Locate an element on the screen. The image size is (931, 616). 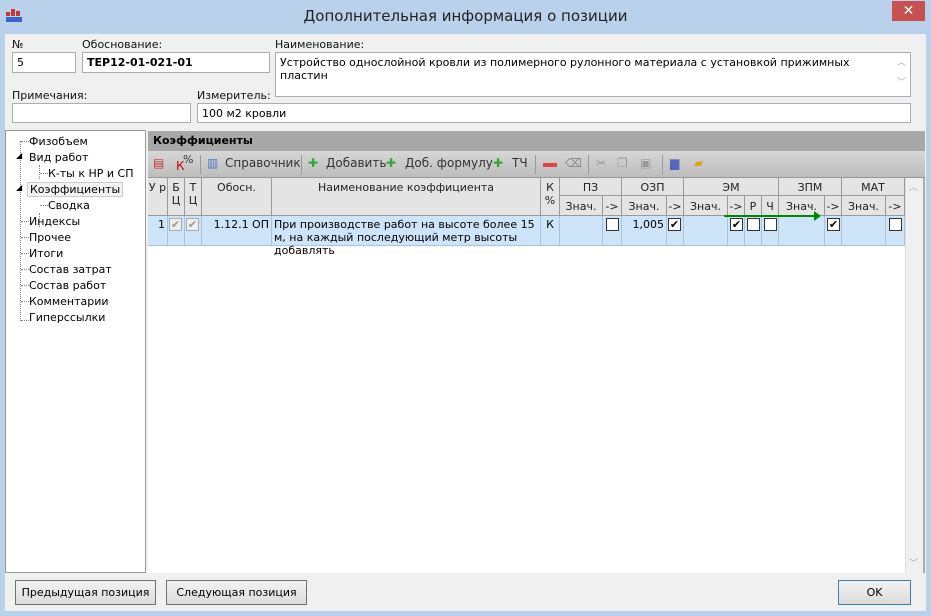
section-title: Коэффициенты is located at coordinates (536, 141).